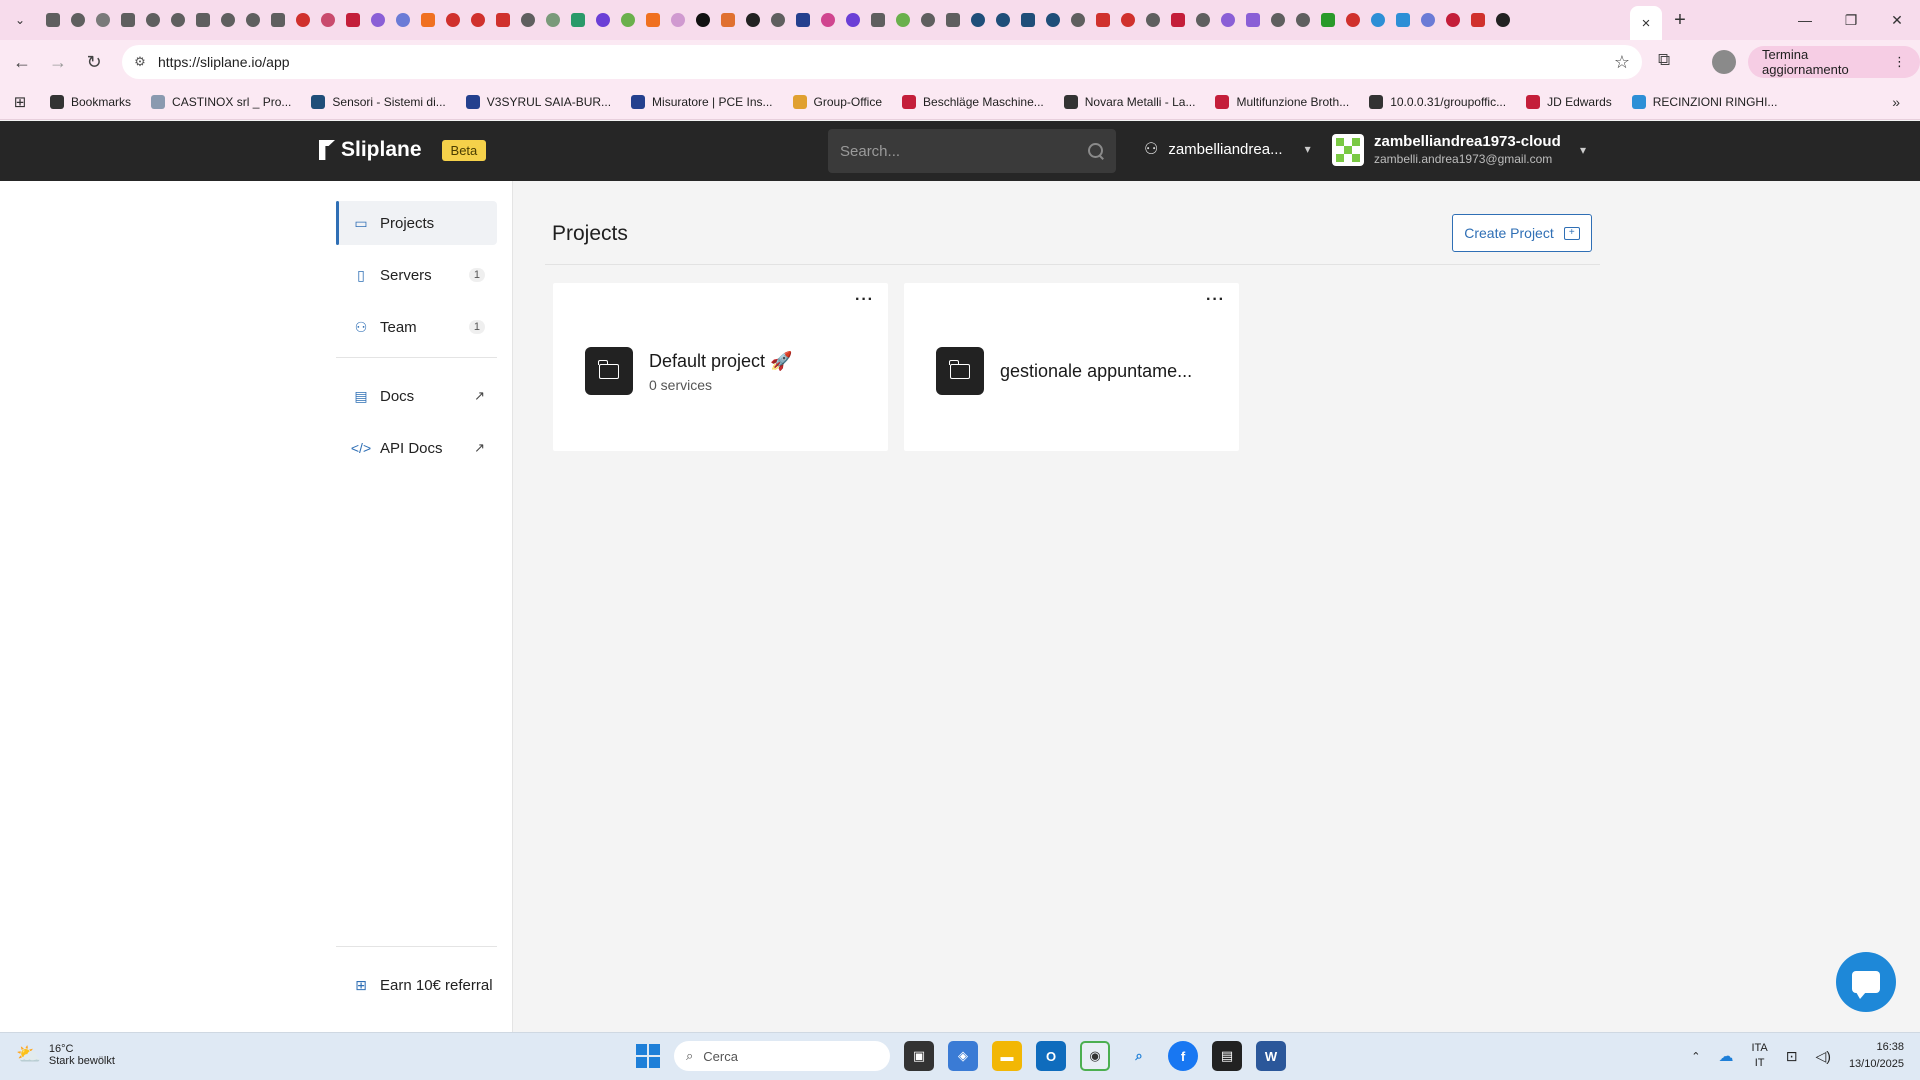 This screenshot has height=1080, width=1920. Describe the element at coordinates (1724, 62) in the screenshot. I see `browser-profile-avatar` at that location.